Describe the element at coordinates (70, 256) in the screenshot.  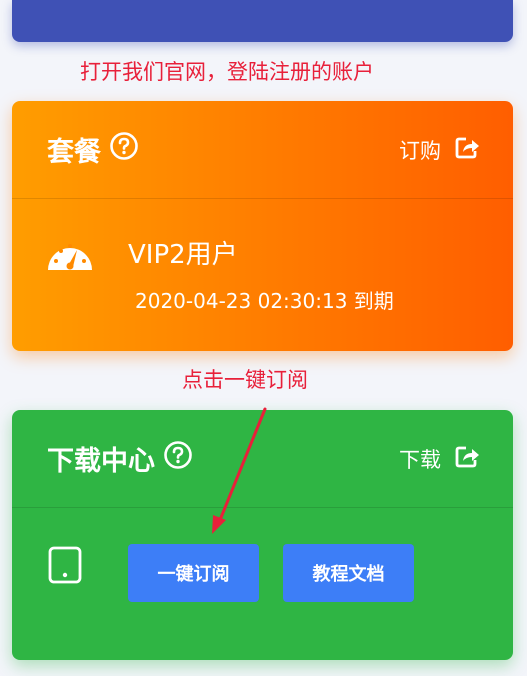
I see `gauge-icon` at that location.